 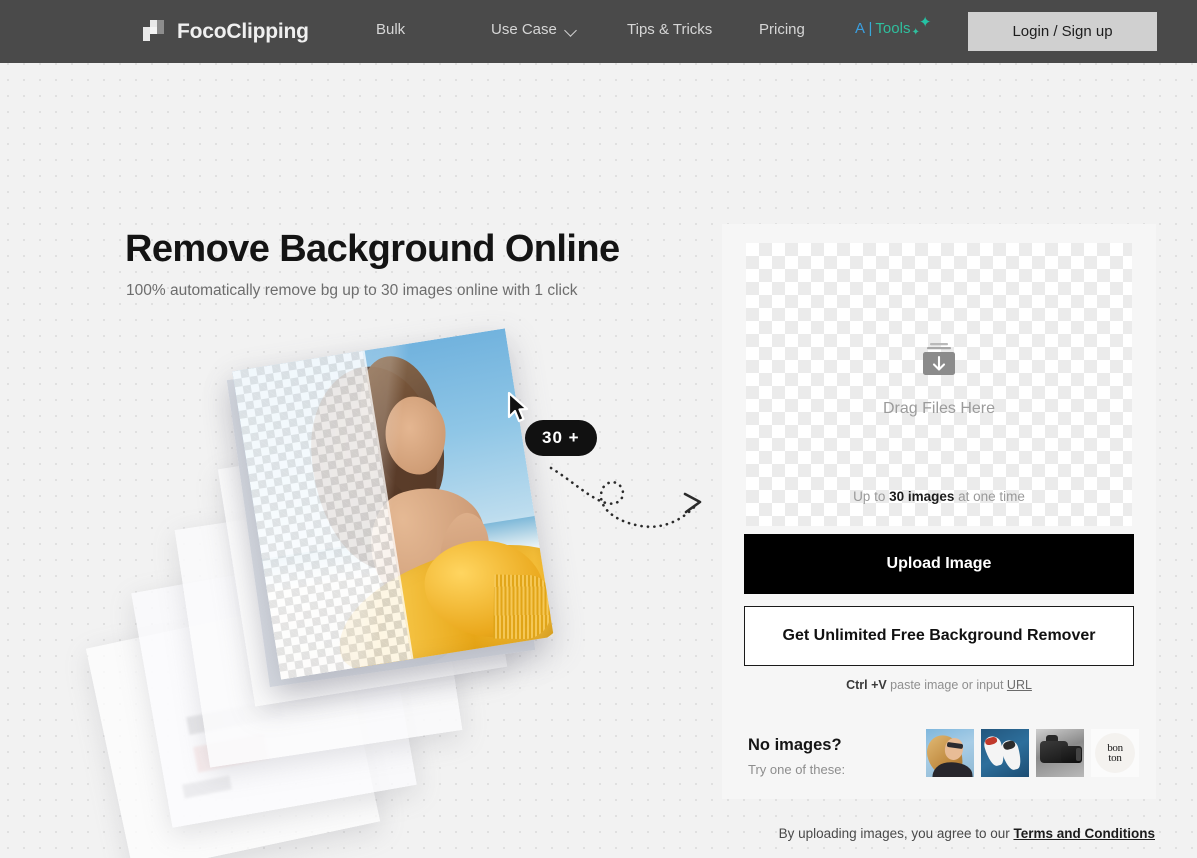 What do you see at coordinates (1115, 758) in the screenshot?
I see `bon-ton-line2: ton` at bounding box center [1115, 758].